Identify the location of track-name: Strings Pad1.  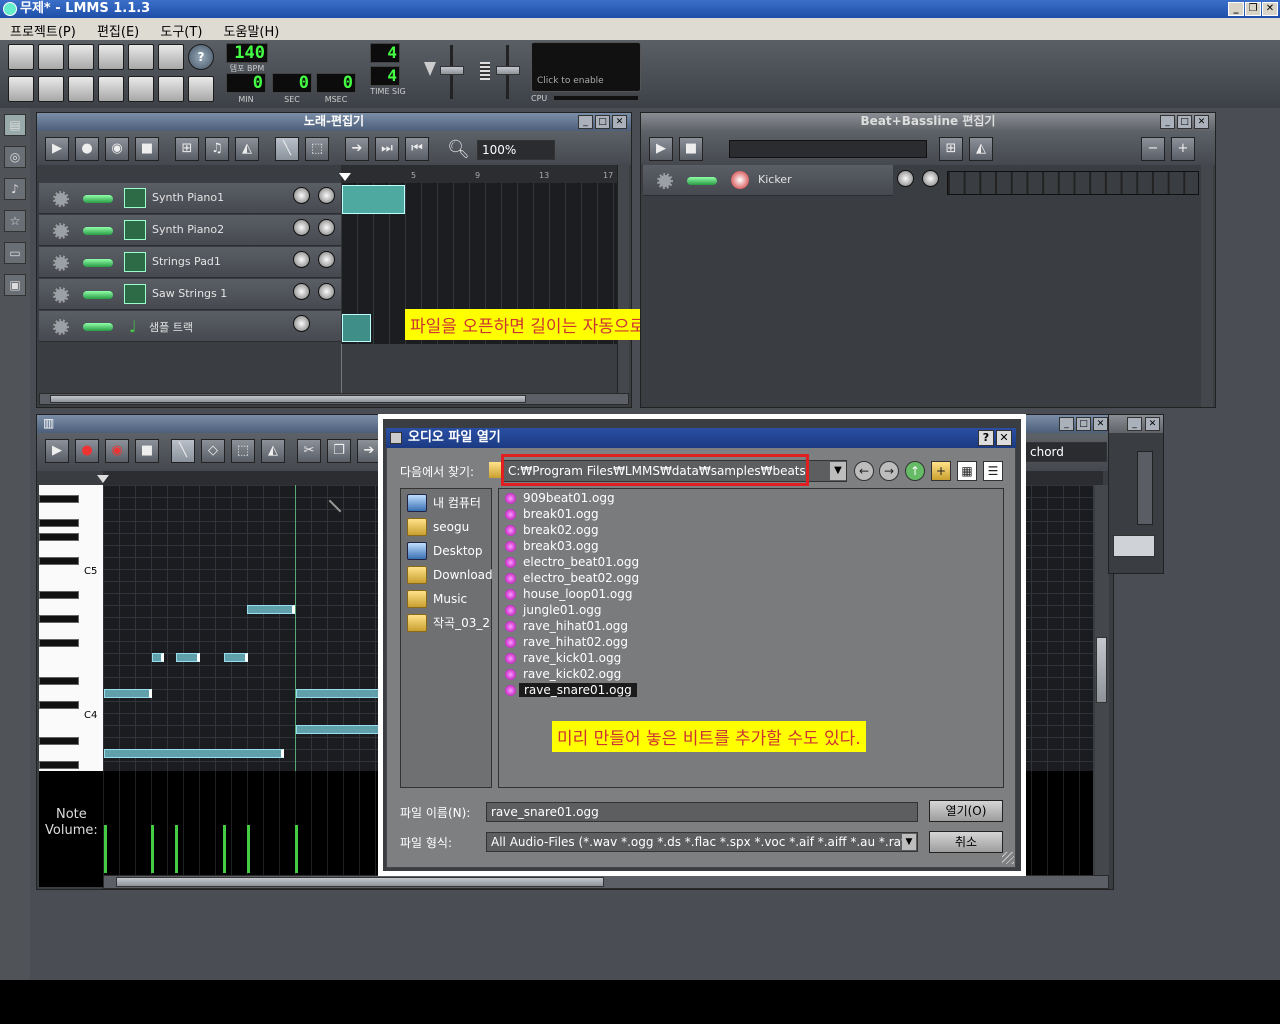
(186, 261).